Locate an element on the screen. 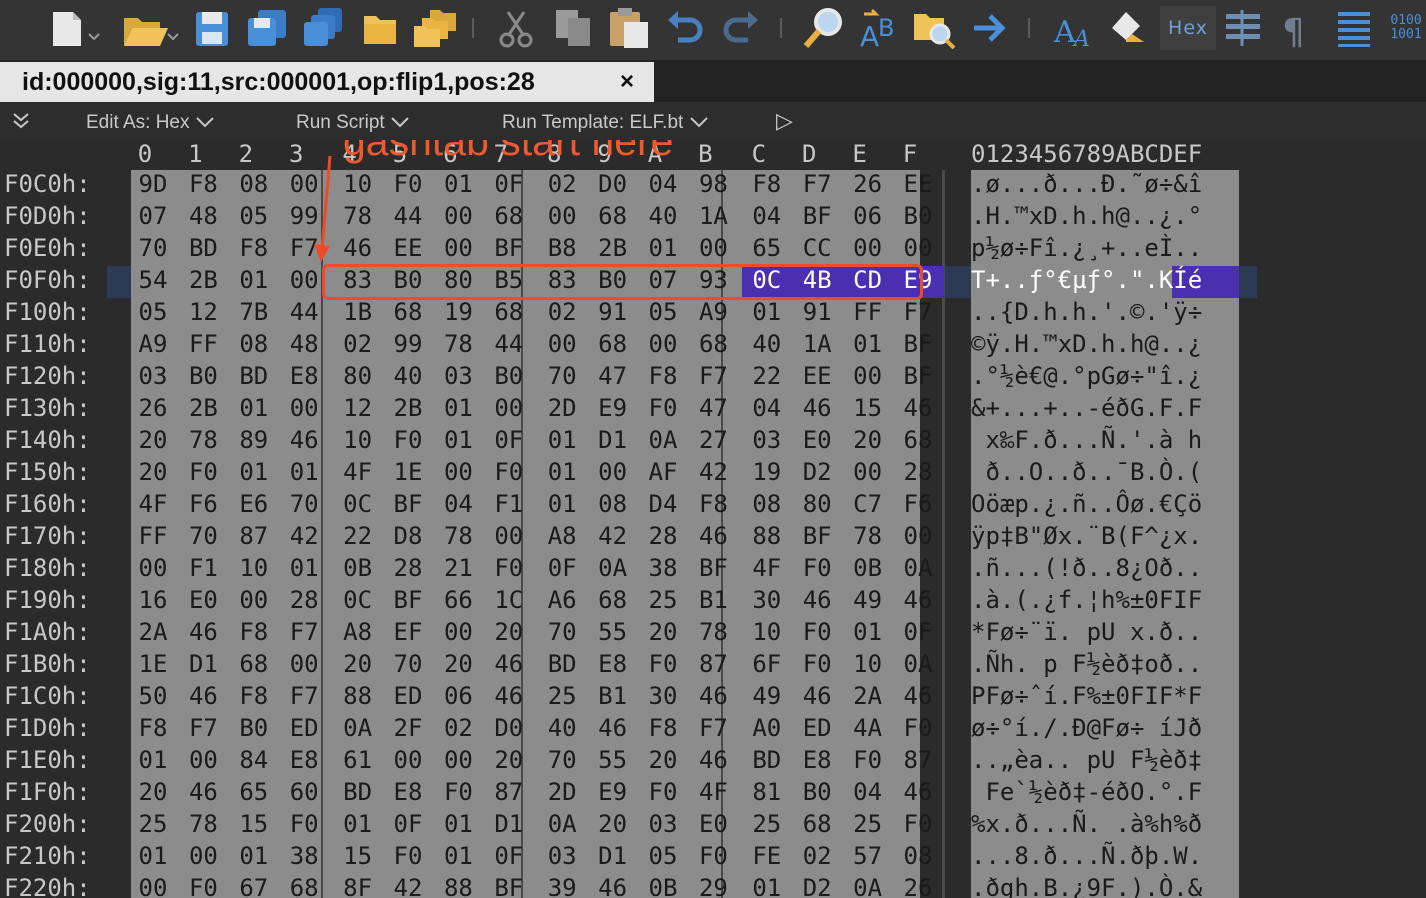  hex-byte: 40 is located at coordinates (767, 344).